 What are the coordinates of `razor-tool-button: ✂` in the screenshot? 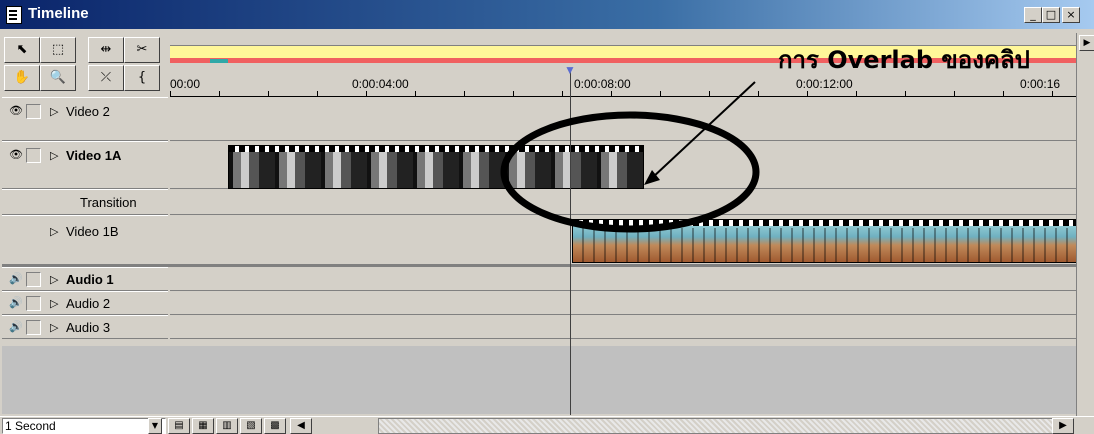 It's located at (142, 50).